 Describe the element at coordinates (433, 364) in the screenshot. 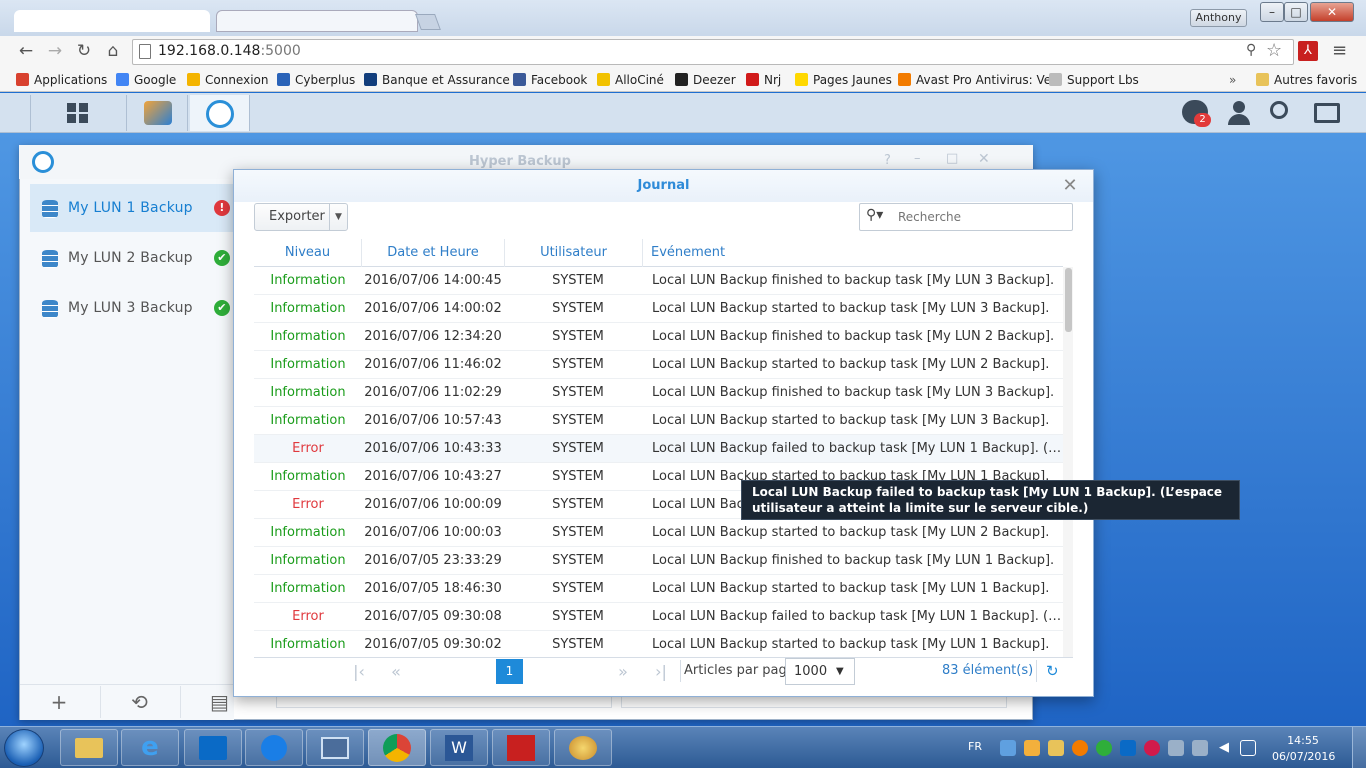

I see `log-datetime: 2016/07/06 11:46:02` at that location.